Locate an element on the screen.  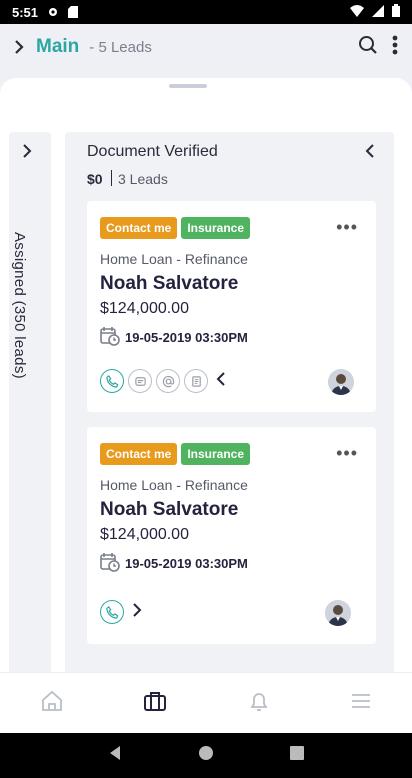
document-icon is located at coordinates (196, 381).